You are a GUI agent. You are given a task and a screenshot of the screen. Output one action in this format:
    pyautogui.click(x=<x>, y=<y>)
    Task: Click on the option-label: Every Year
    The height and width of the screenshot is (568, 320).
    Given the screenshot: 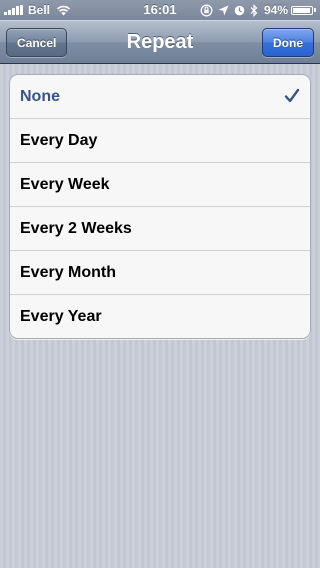 What is the action you would take?
    pyautogui.click(x=61, y=316)
    